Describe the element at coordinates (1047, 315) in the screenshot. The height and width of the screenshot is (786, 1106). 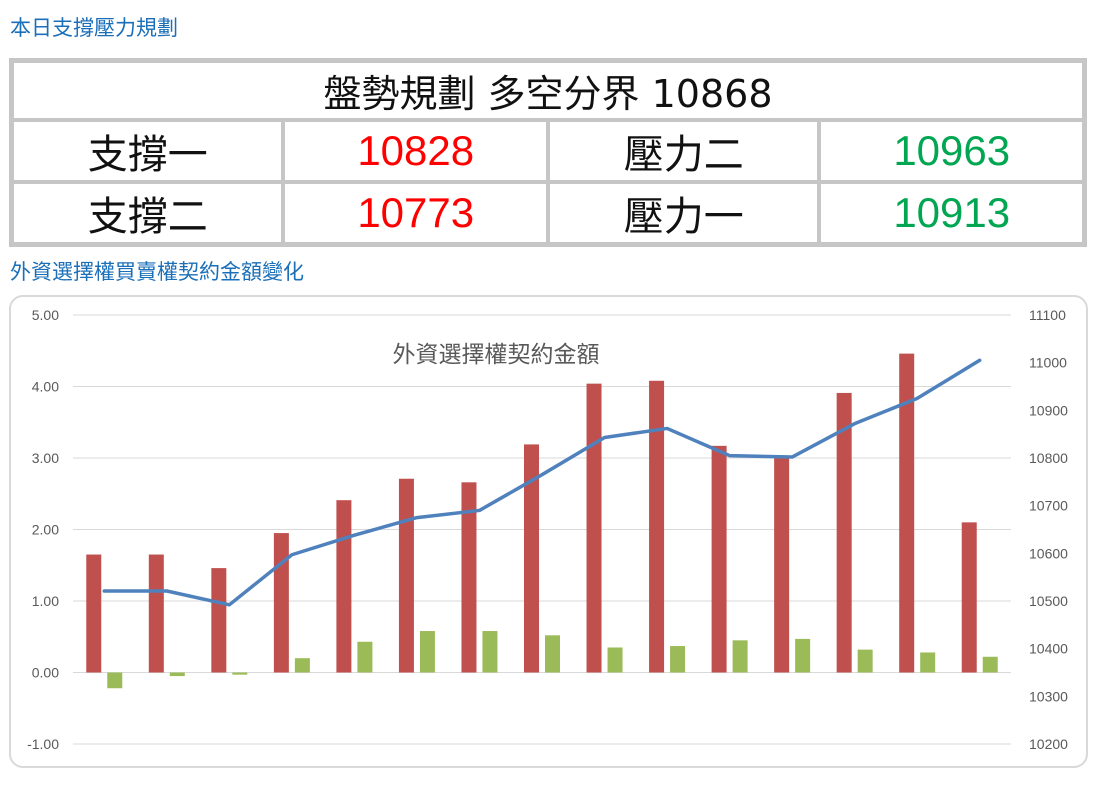
I see `y-right-tick-label: 11100` at that location.